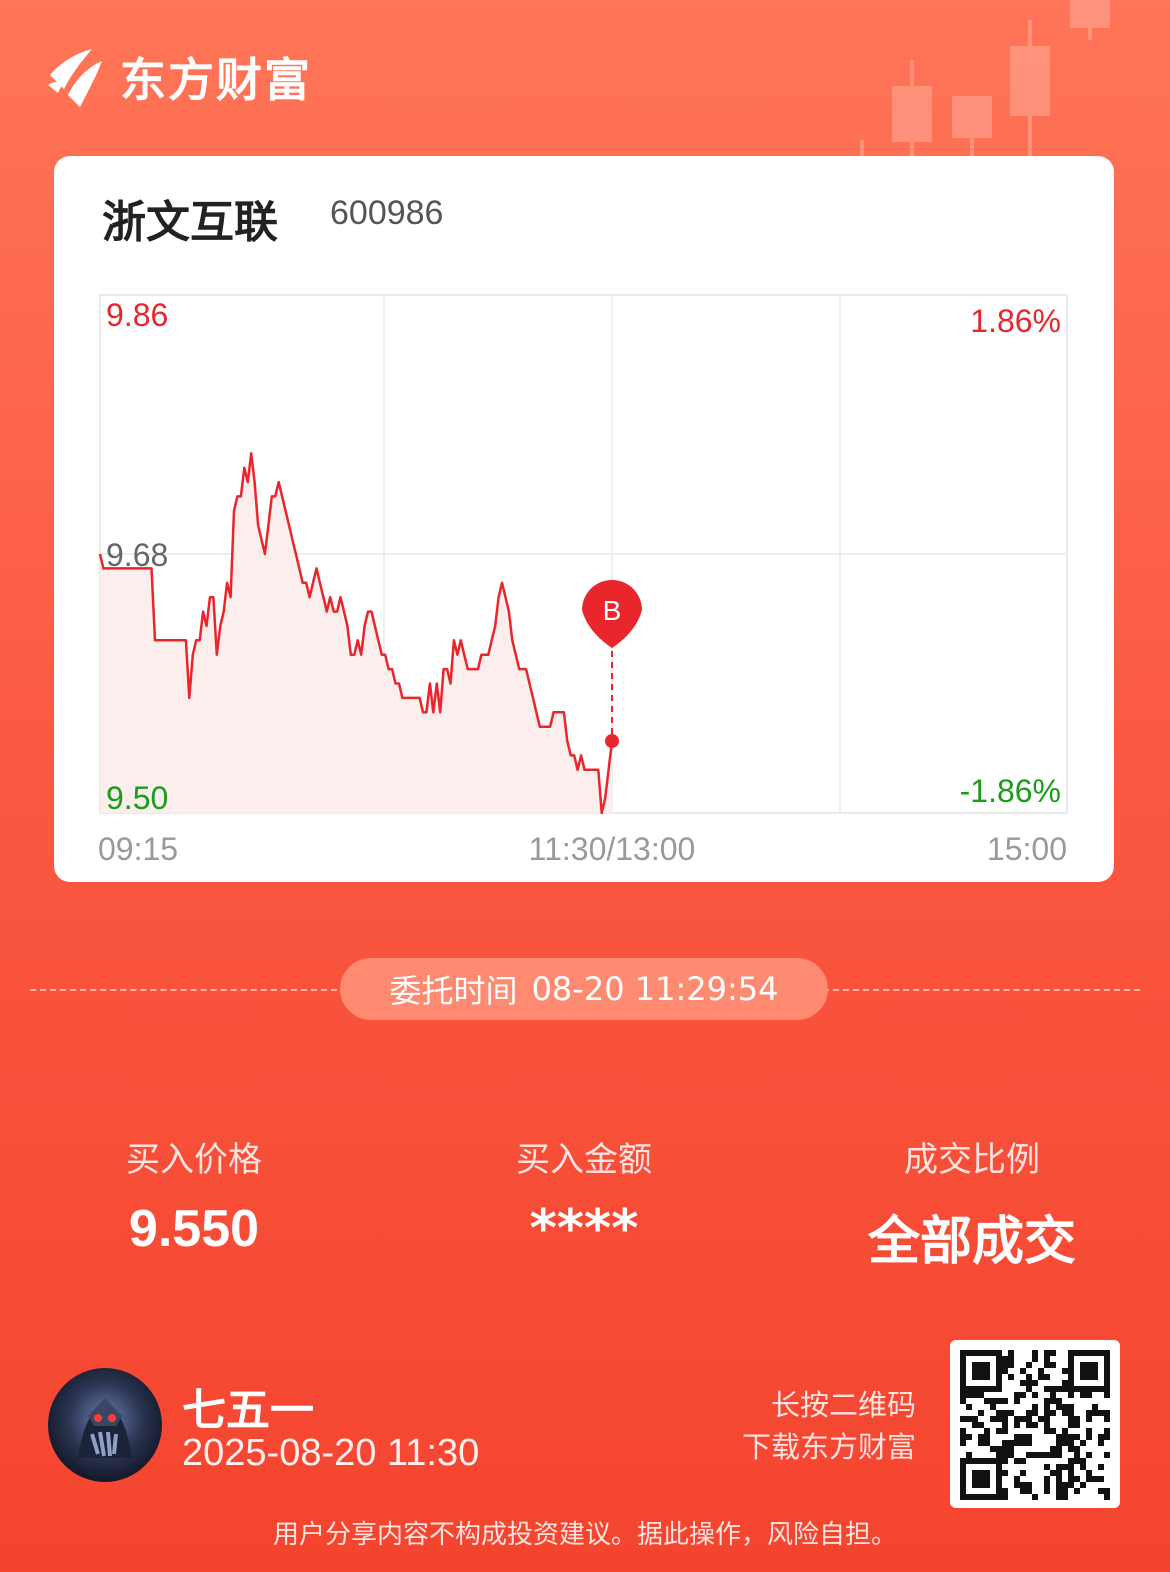 The width and height of the screenshot is (1170, 1572). I want to click on qr-code, so click(1035, 1424).